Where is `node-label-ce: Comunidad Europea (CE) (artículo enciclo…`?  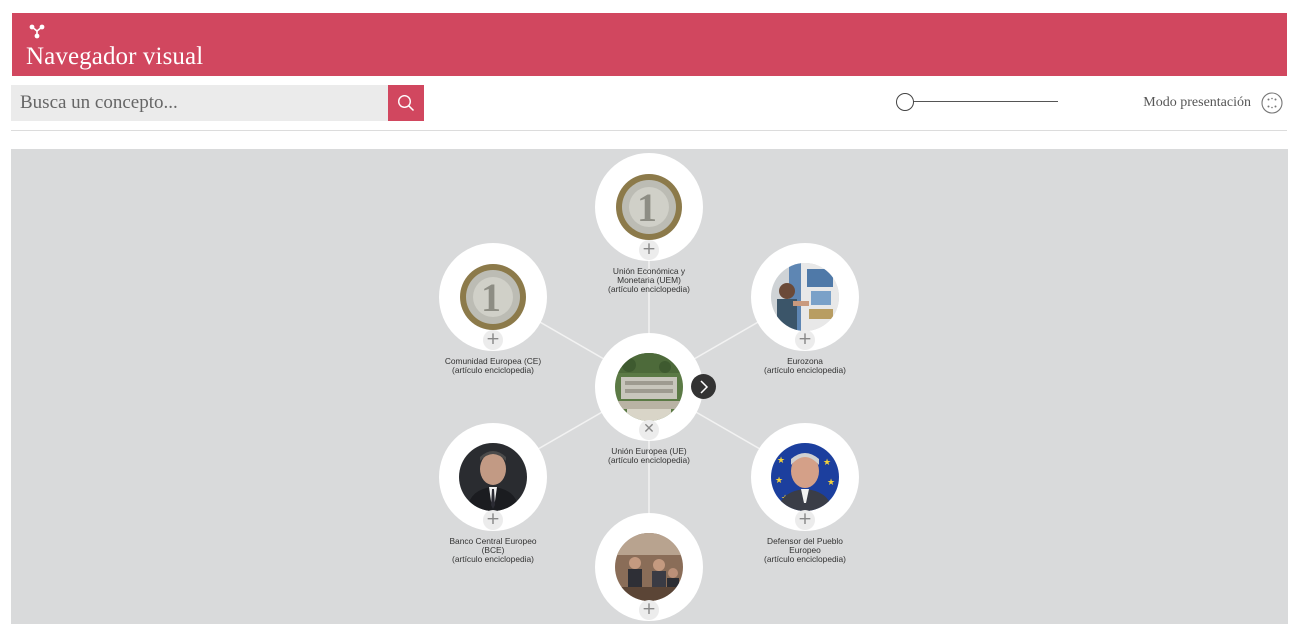 node-label-ce: Comunidad Europea (CE) (artículo enciclo… is located at coordinates (493, 366).